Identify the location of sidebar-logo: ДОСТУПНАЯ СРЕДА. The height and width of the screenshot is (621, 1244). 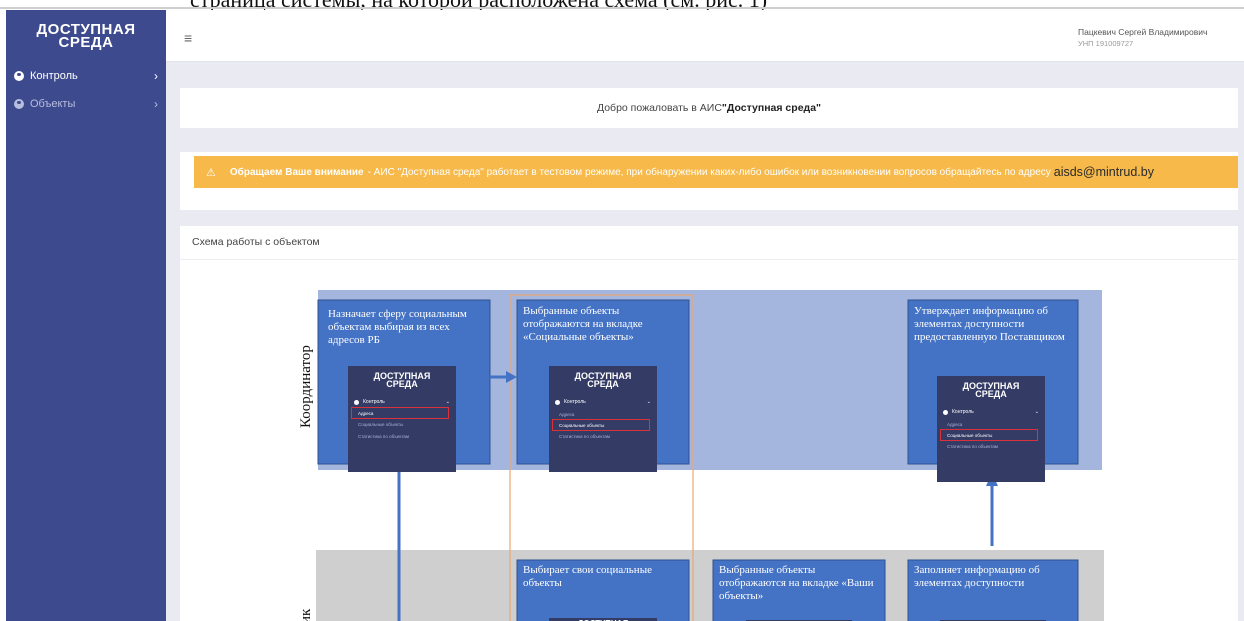
(86, 36).